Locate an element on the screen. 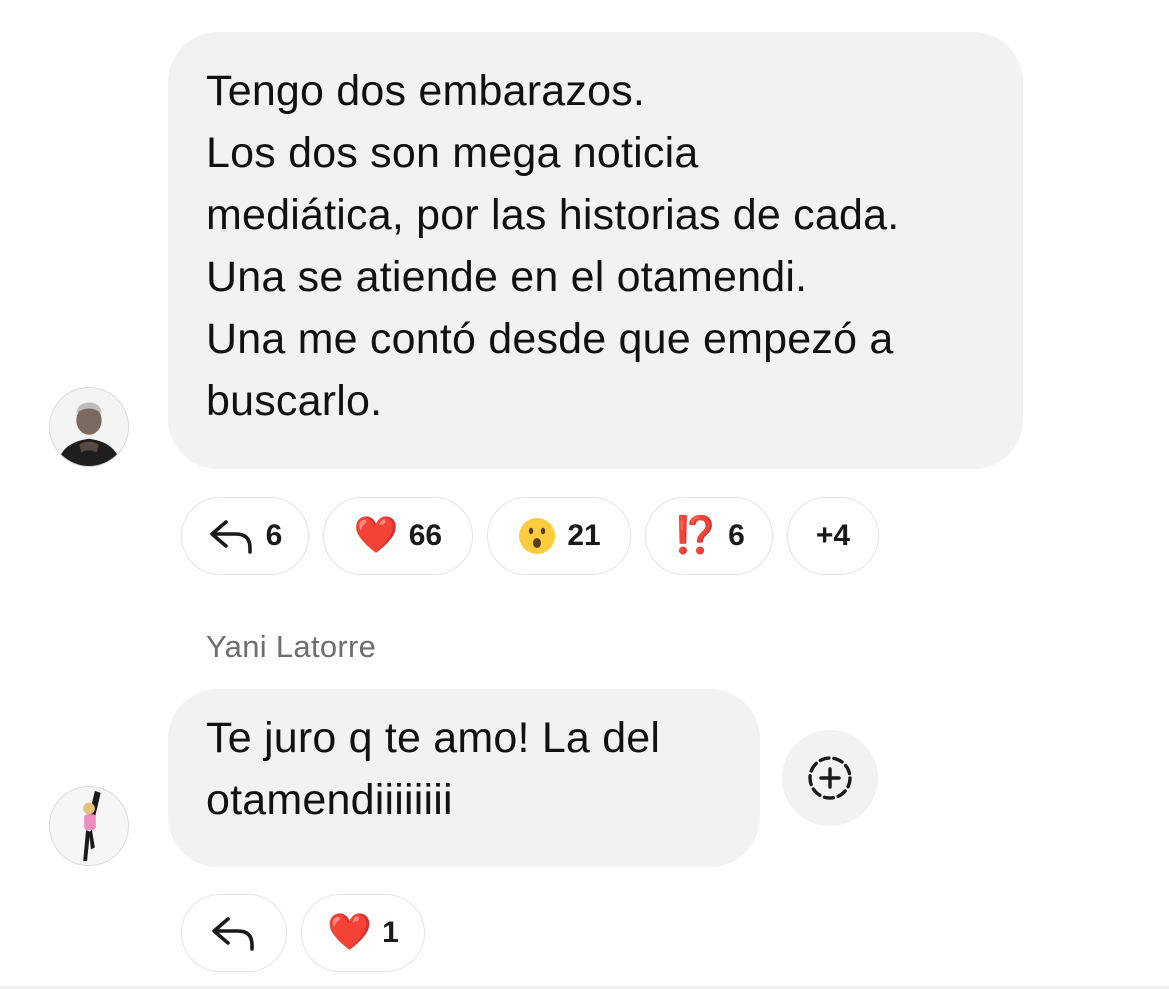 The height and width of the screenshot is (989, 1169). avatar-man-icon is located at coordinates (89, 427).